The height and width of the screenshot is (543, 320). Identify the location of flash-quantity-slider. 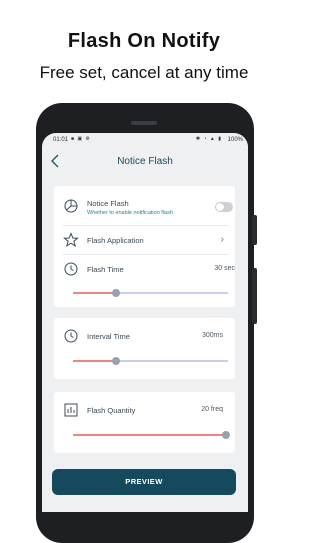
(152, 435).